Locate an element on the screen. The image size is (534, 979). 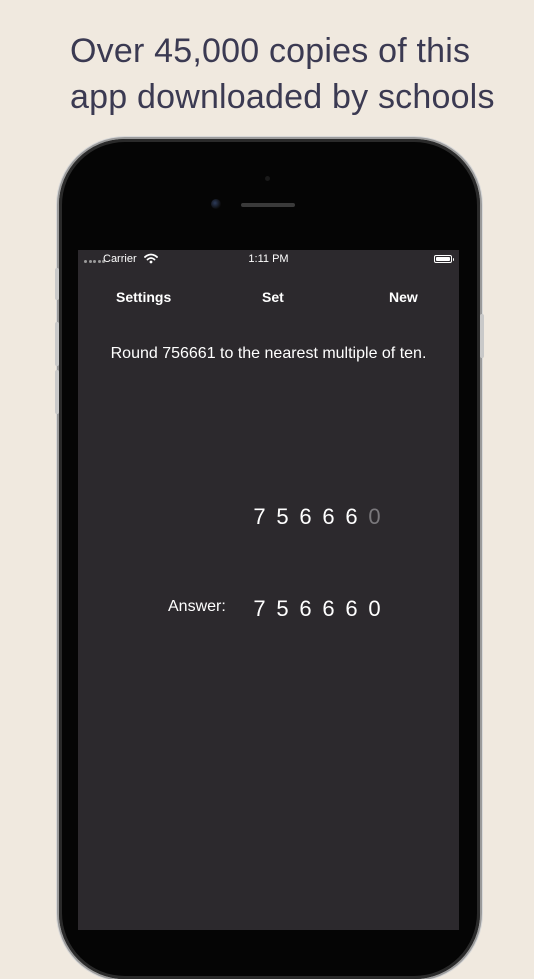
working-digit: 7 is located at coordinates (259, 517).